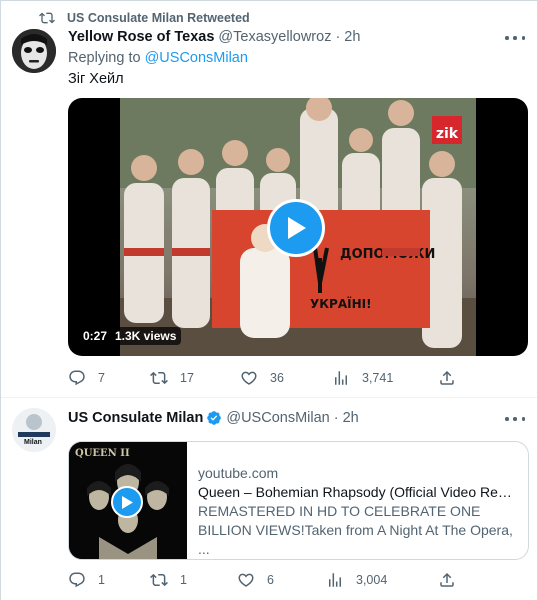 Image resolution: width=538 pixels, height=600 pixels. I want to click on replying-label: Replying to, so click(104, 58).